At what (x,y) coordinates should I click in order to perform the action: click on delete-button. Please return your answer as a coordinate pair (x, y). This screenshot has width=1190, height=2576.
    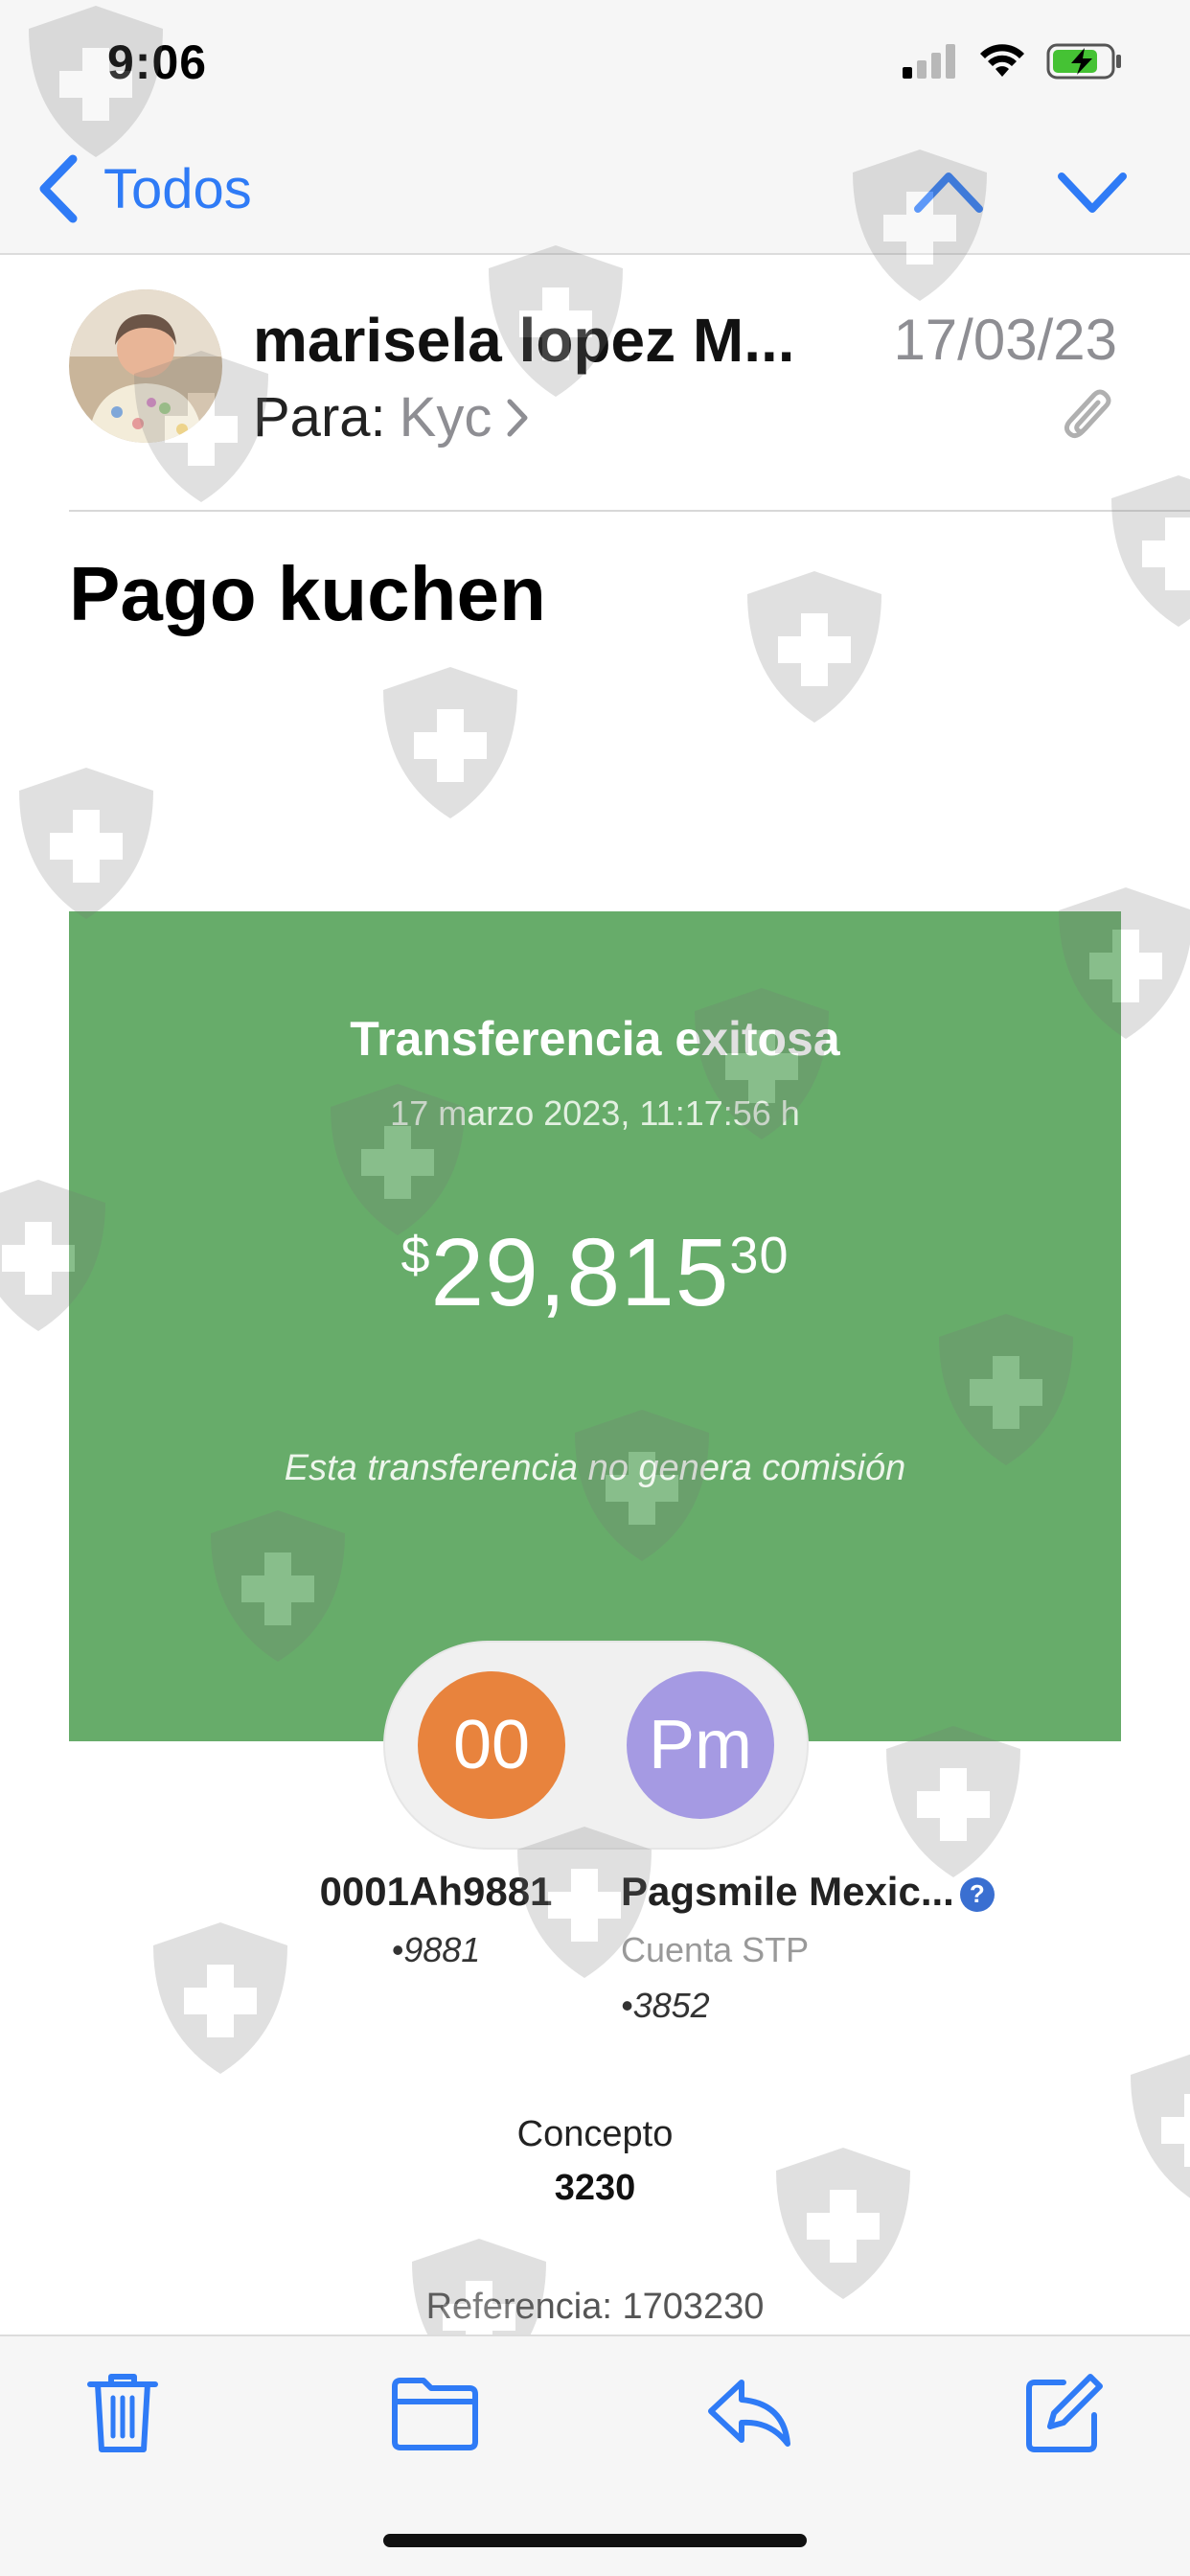
    Looking at the image, I should click on (123, 2414).